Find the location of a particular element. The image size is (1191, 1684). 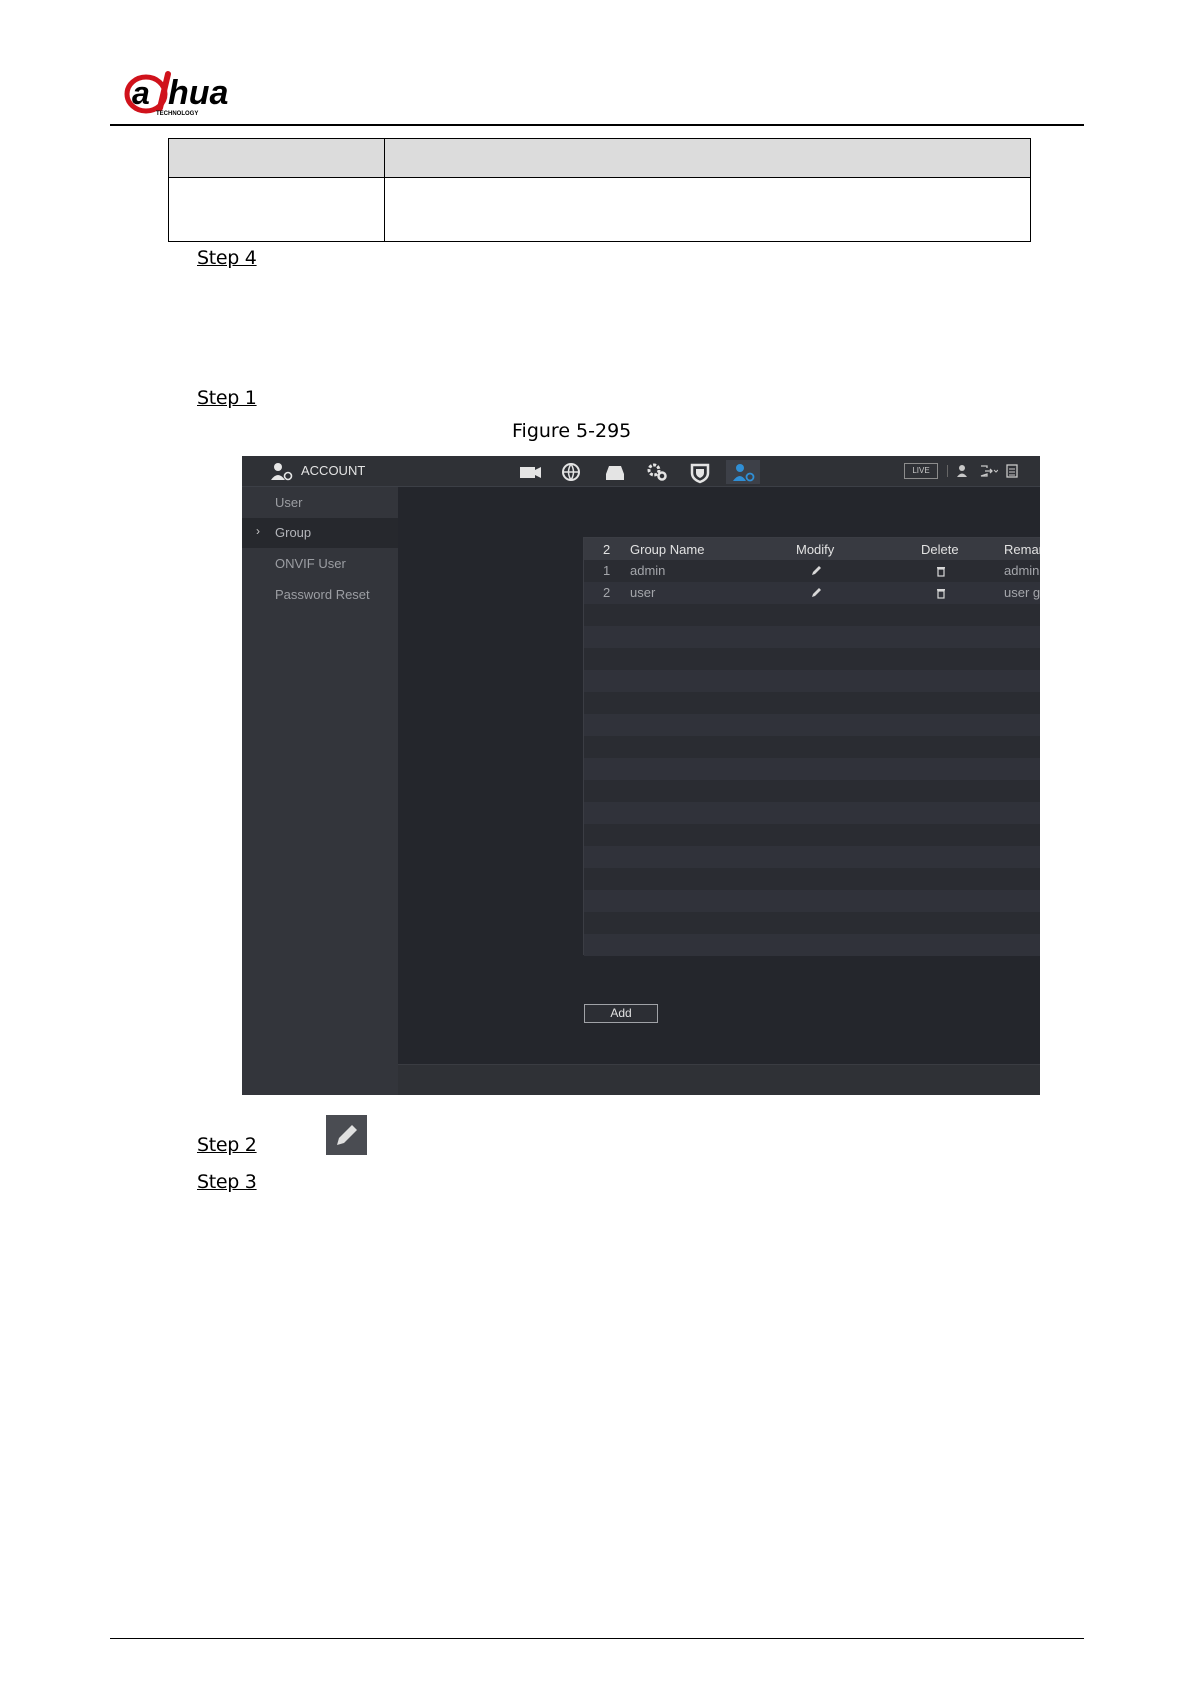

system-nav is located at coordinates (657, 472).